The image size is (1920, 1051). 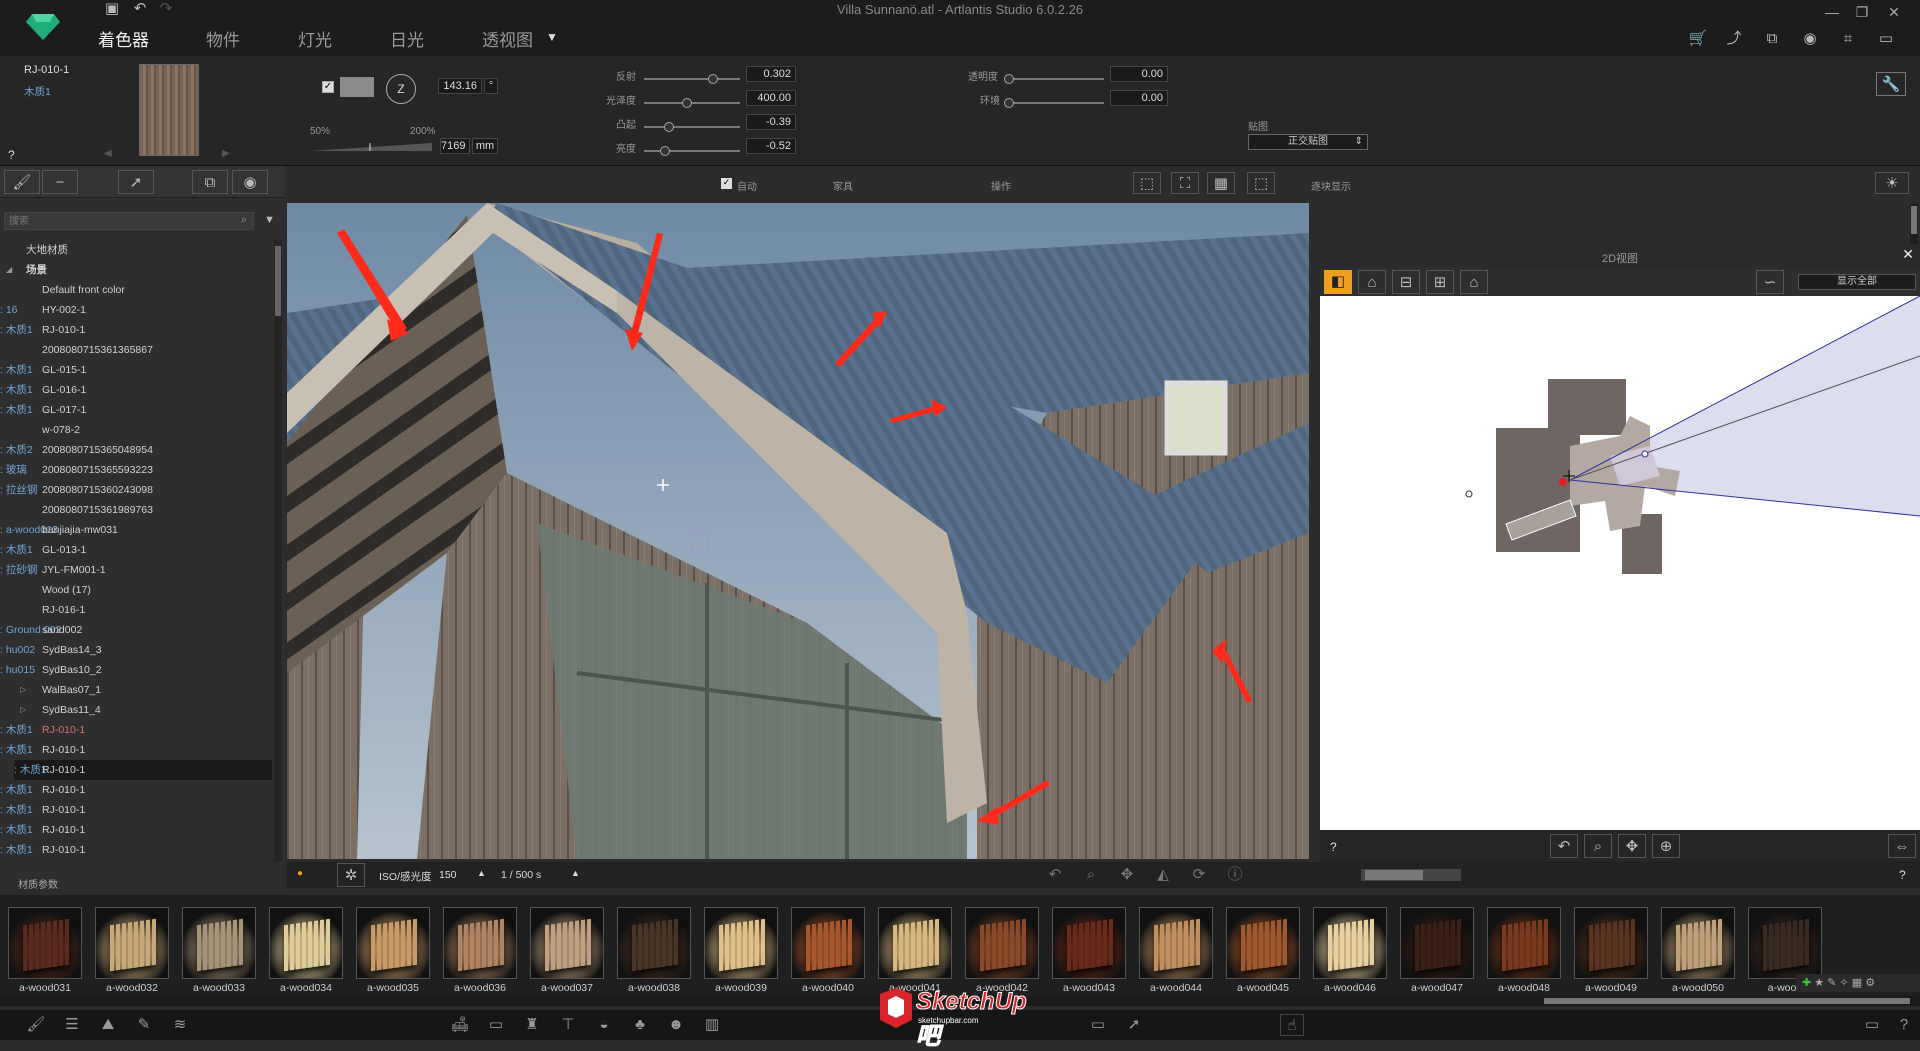 What do you see at coordinates (1308, 142) in the screenshot?
I see `mapping-select: 正交贴图 ⇕` at bounding box center [1308, 142].